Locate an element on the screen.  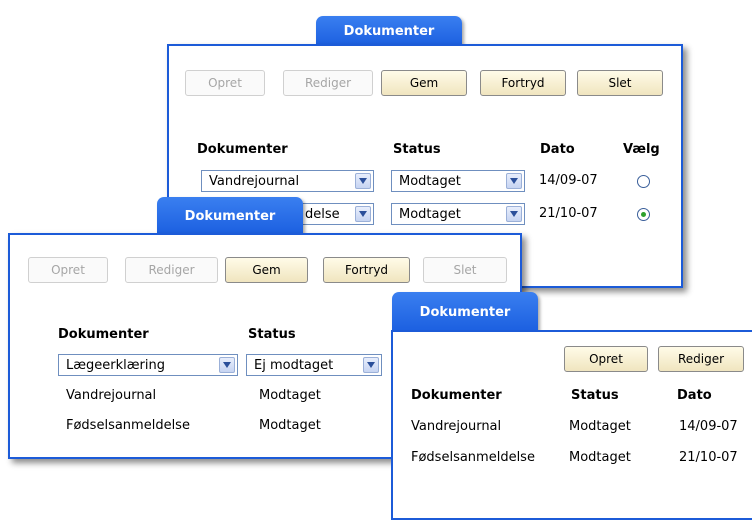
w3-rediger-button: Rediger is located at coordinates (701, 359).